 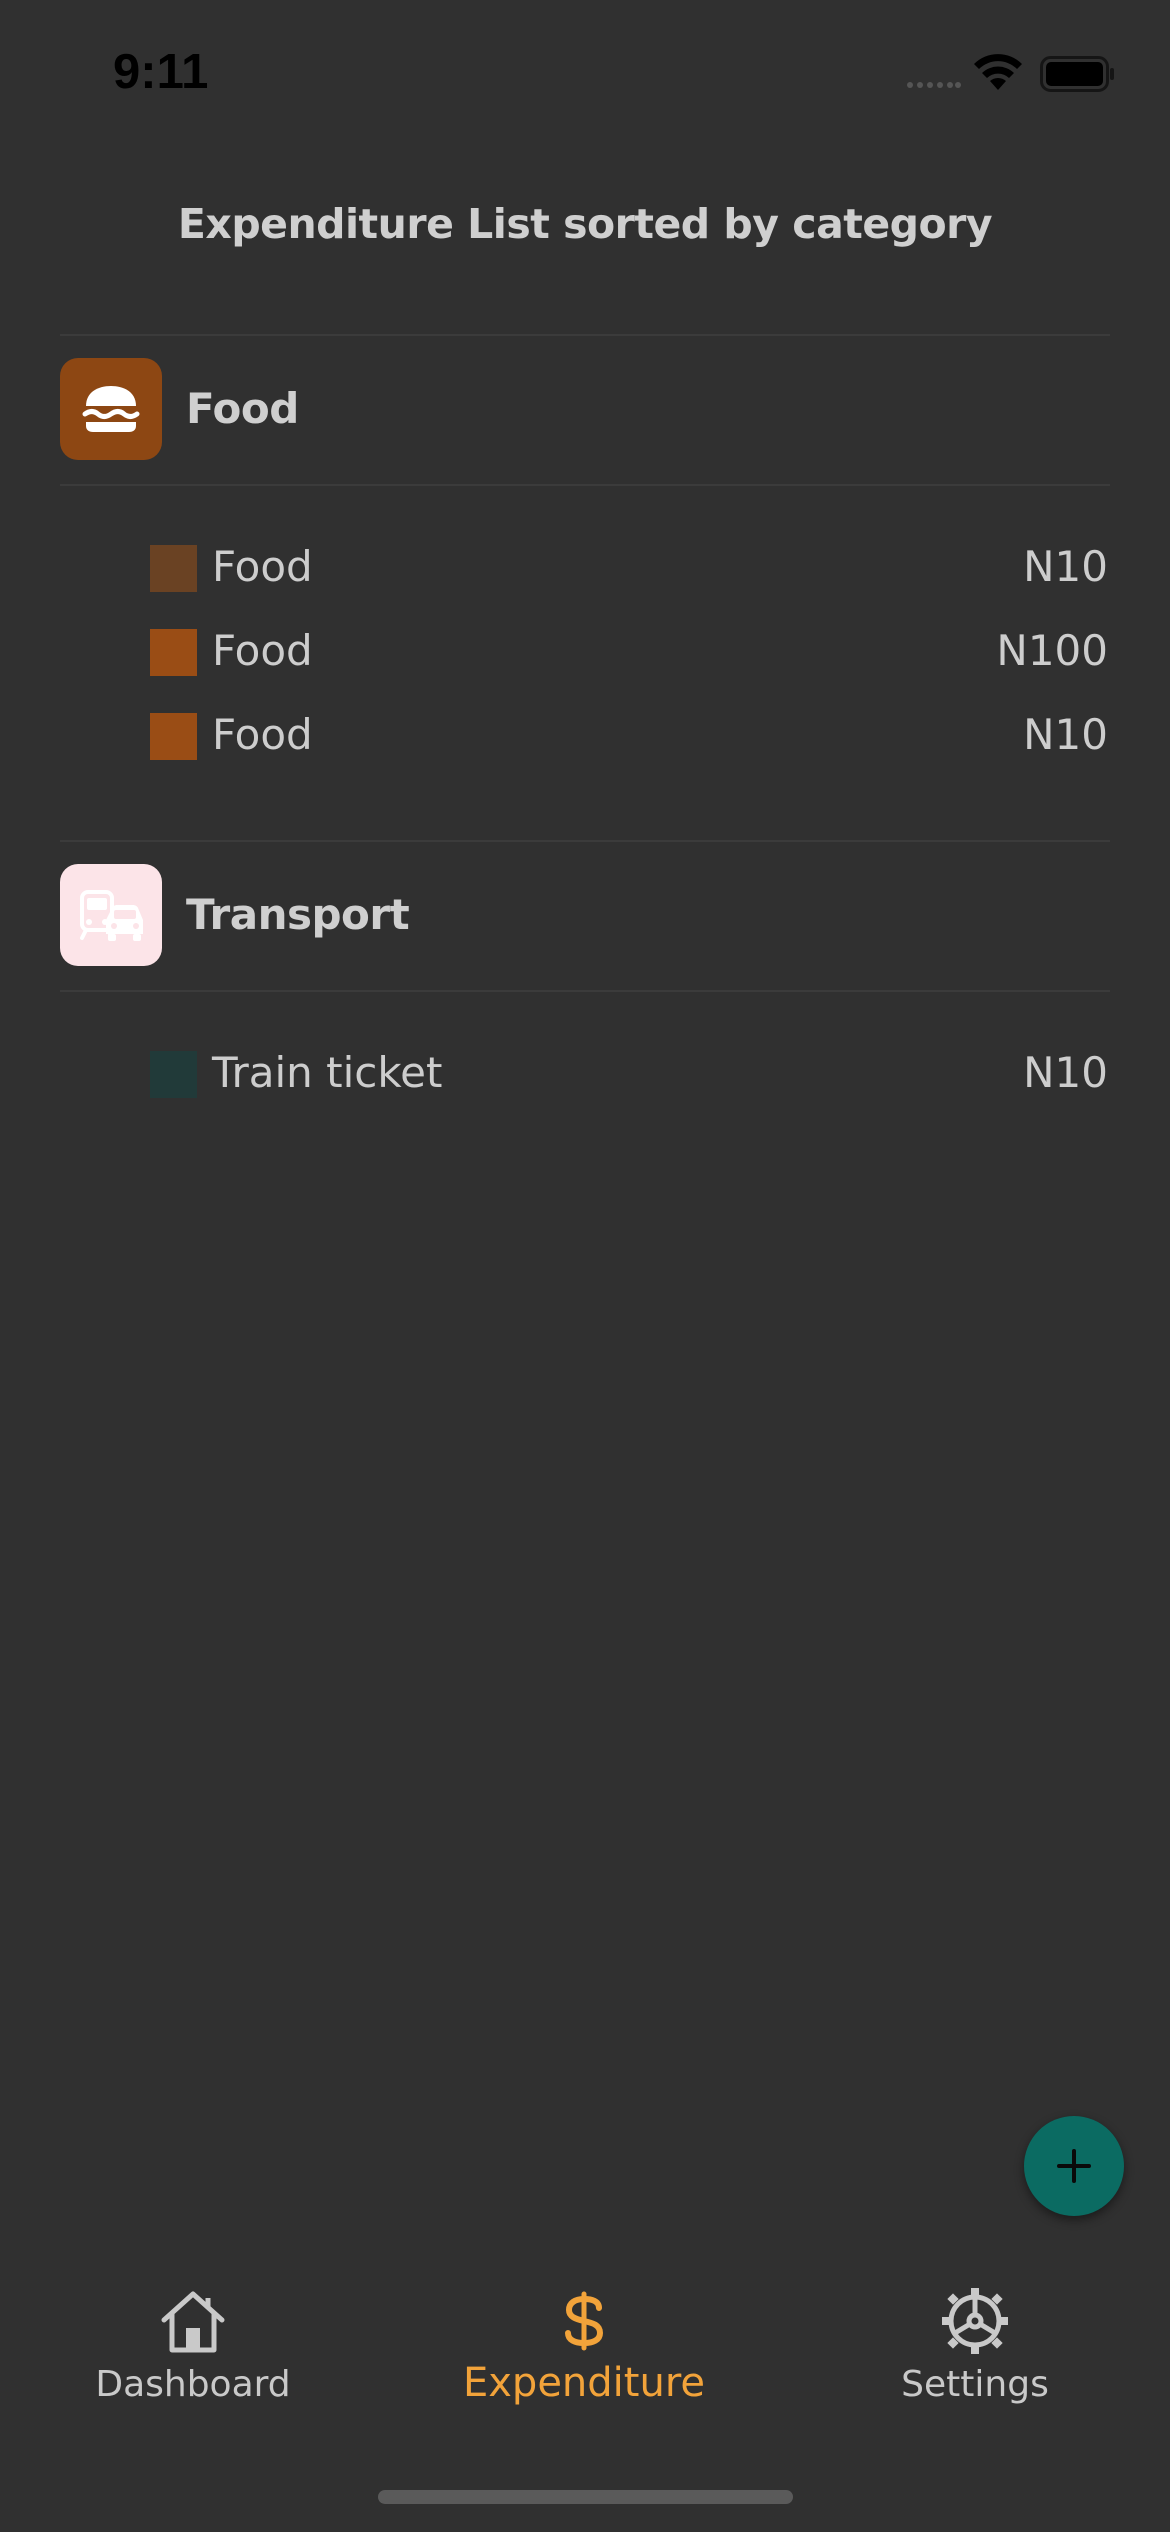 I want to click on status-time: 9:11, so click(x=161, y=72).